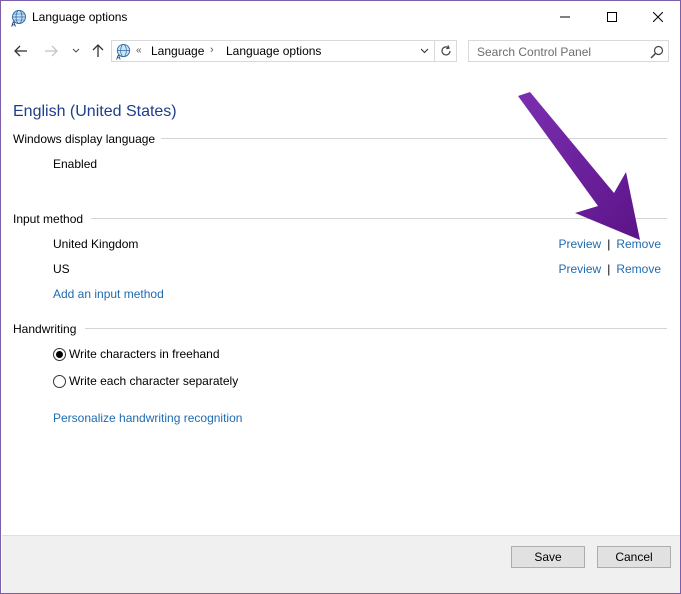  I want to click on minimize-icon, so click(565, 17).